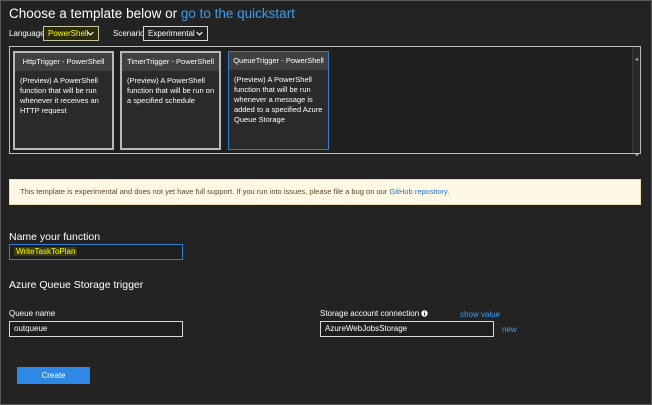 This screenshot has height=405, width=652. What do you see at coordinates (63, 62) in the screenshot?
I see `template-title: HttpTrigger - PowerShell` at bounding box center [63, 62].